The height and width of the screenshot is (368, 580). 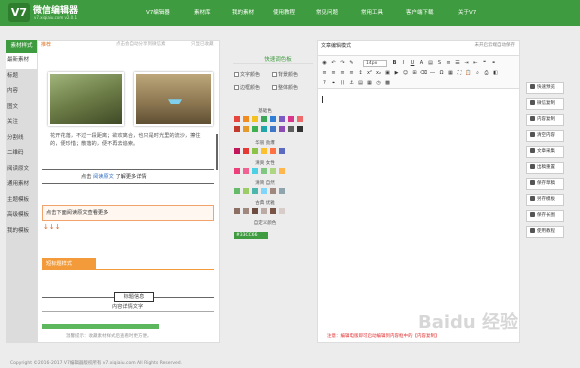 I want to click on all-color-option: 整体颜色, so click(x=285, y=87).